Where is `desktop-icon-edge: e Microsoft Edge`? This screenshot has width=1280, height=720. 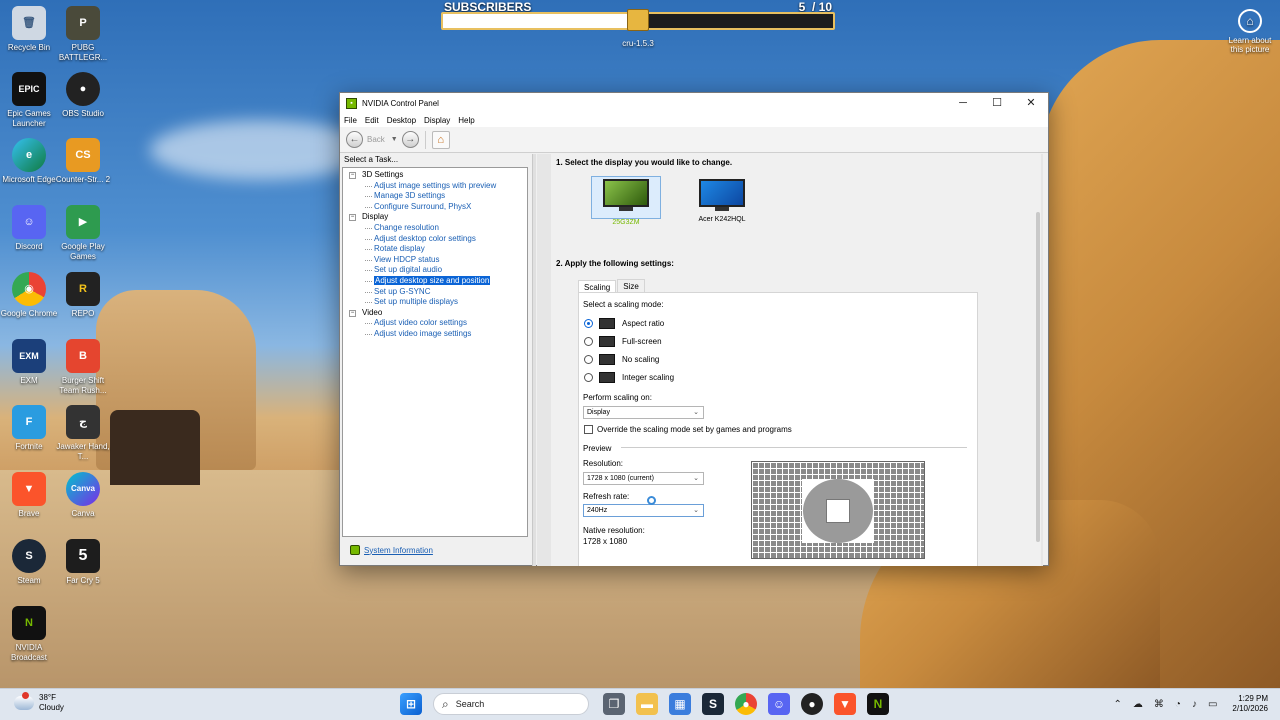
desktop-icon-edge: e Microsoft Edge is located at coordinates (29, 161).